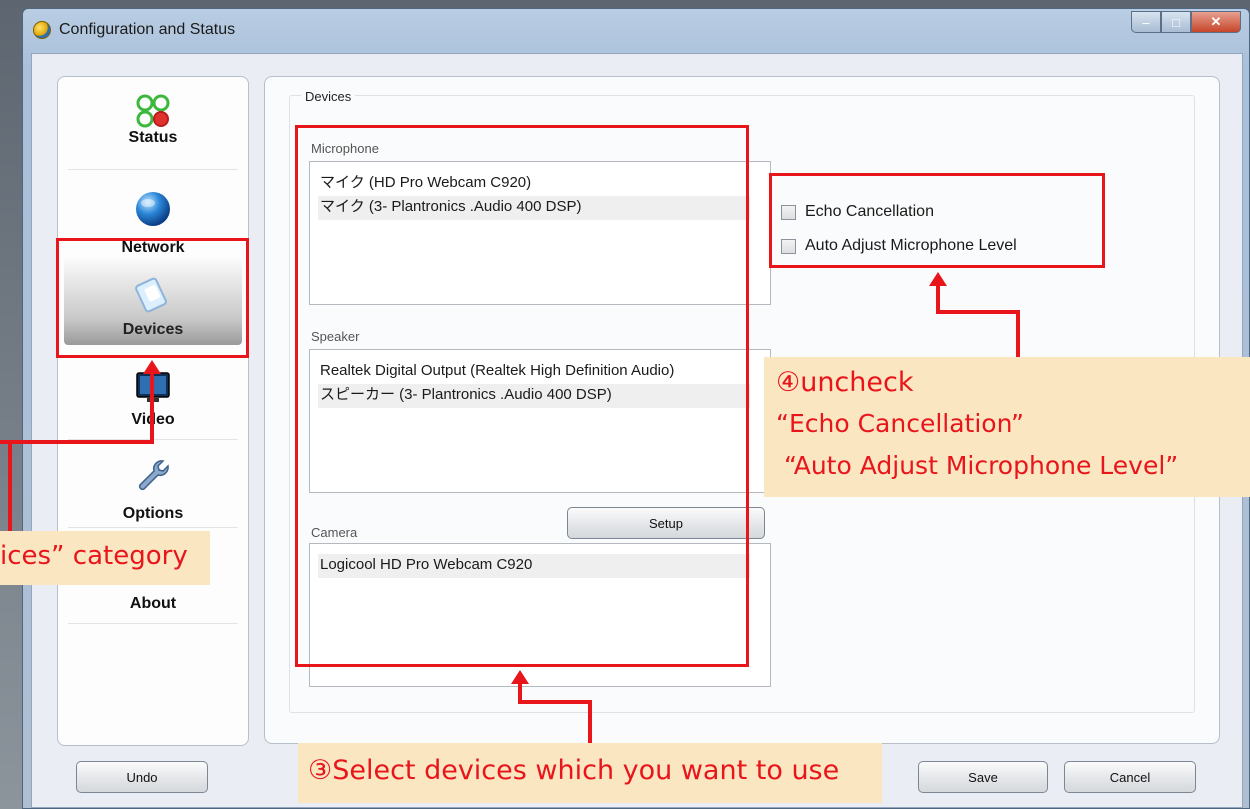  I want to click on step2-note: ices” category, so click(105, 558).